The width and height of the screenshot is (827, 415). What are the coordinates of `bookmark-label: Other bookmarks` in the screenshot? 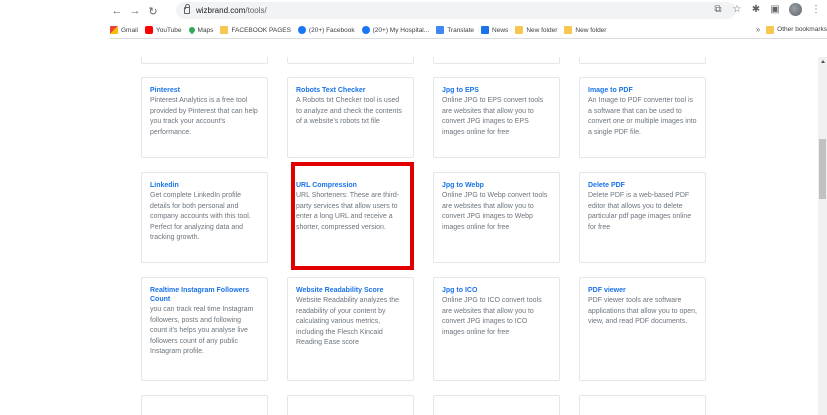 It's located at (802, 29).